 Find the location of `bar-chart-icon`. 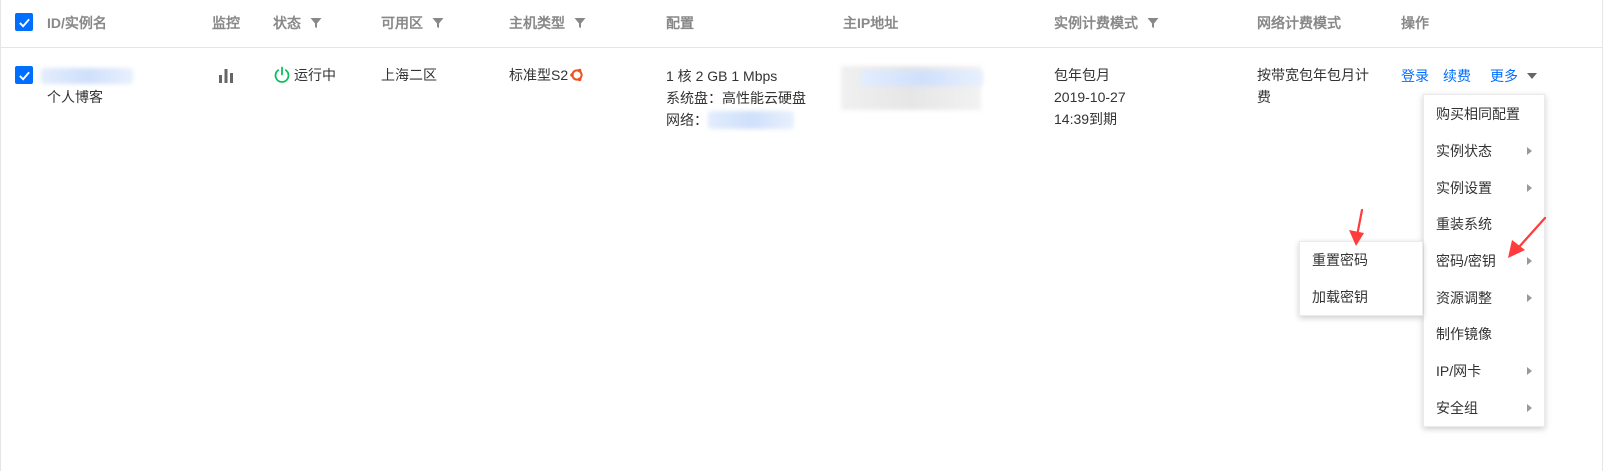

bar-chart-icon is located at coordinates (226, 75).